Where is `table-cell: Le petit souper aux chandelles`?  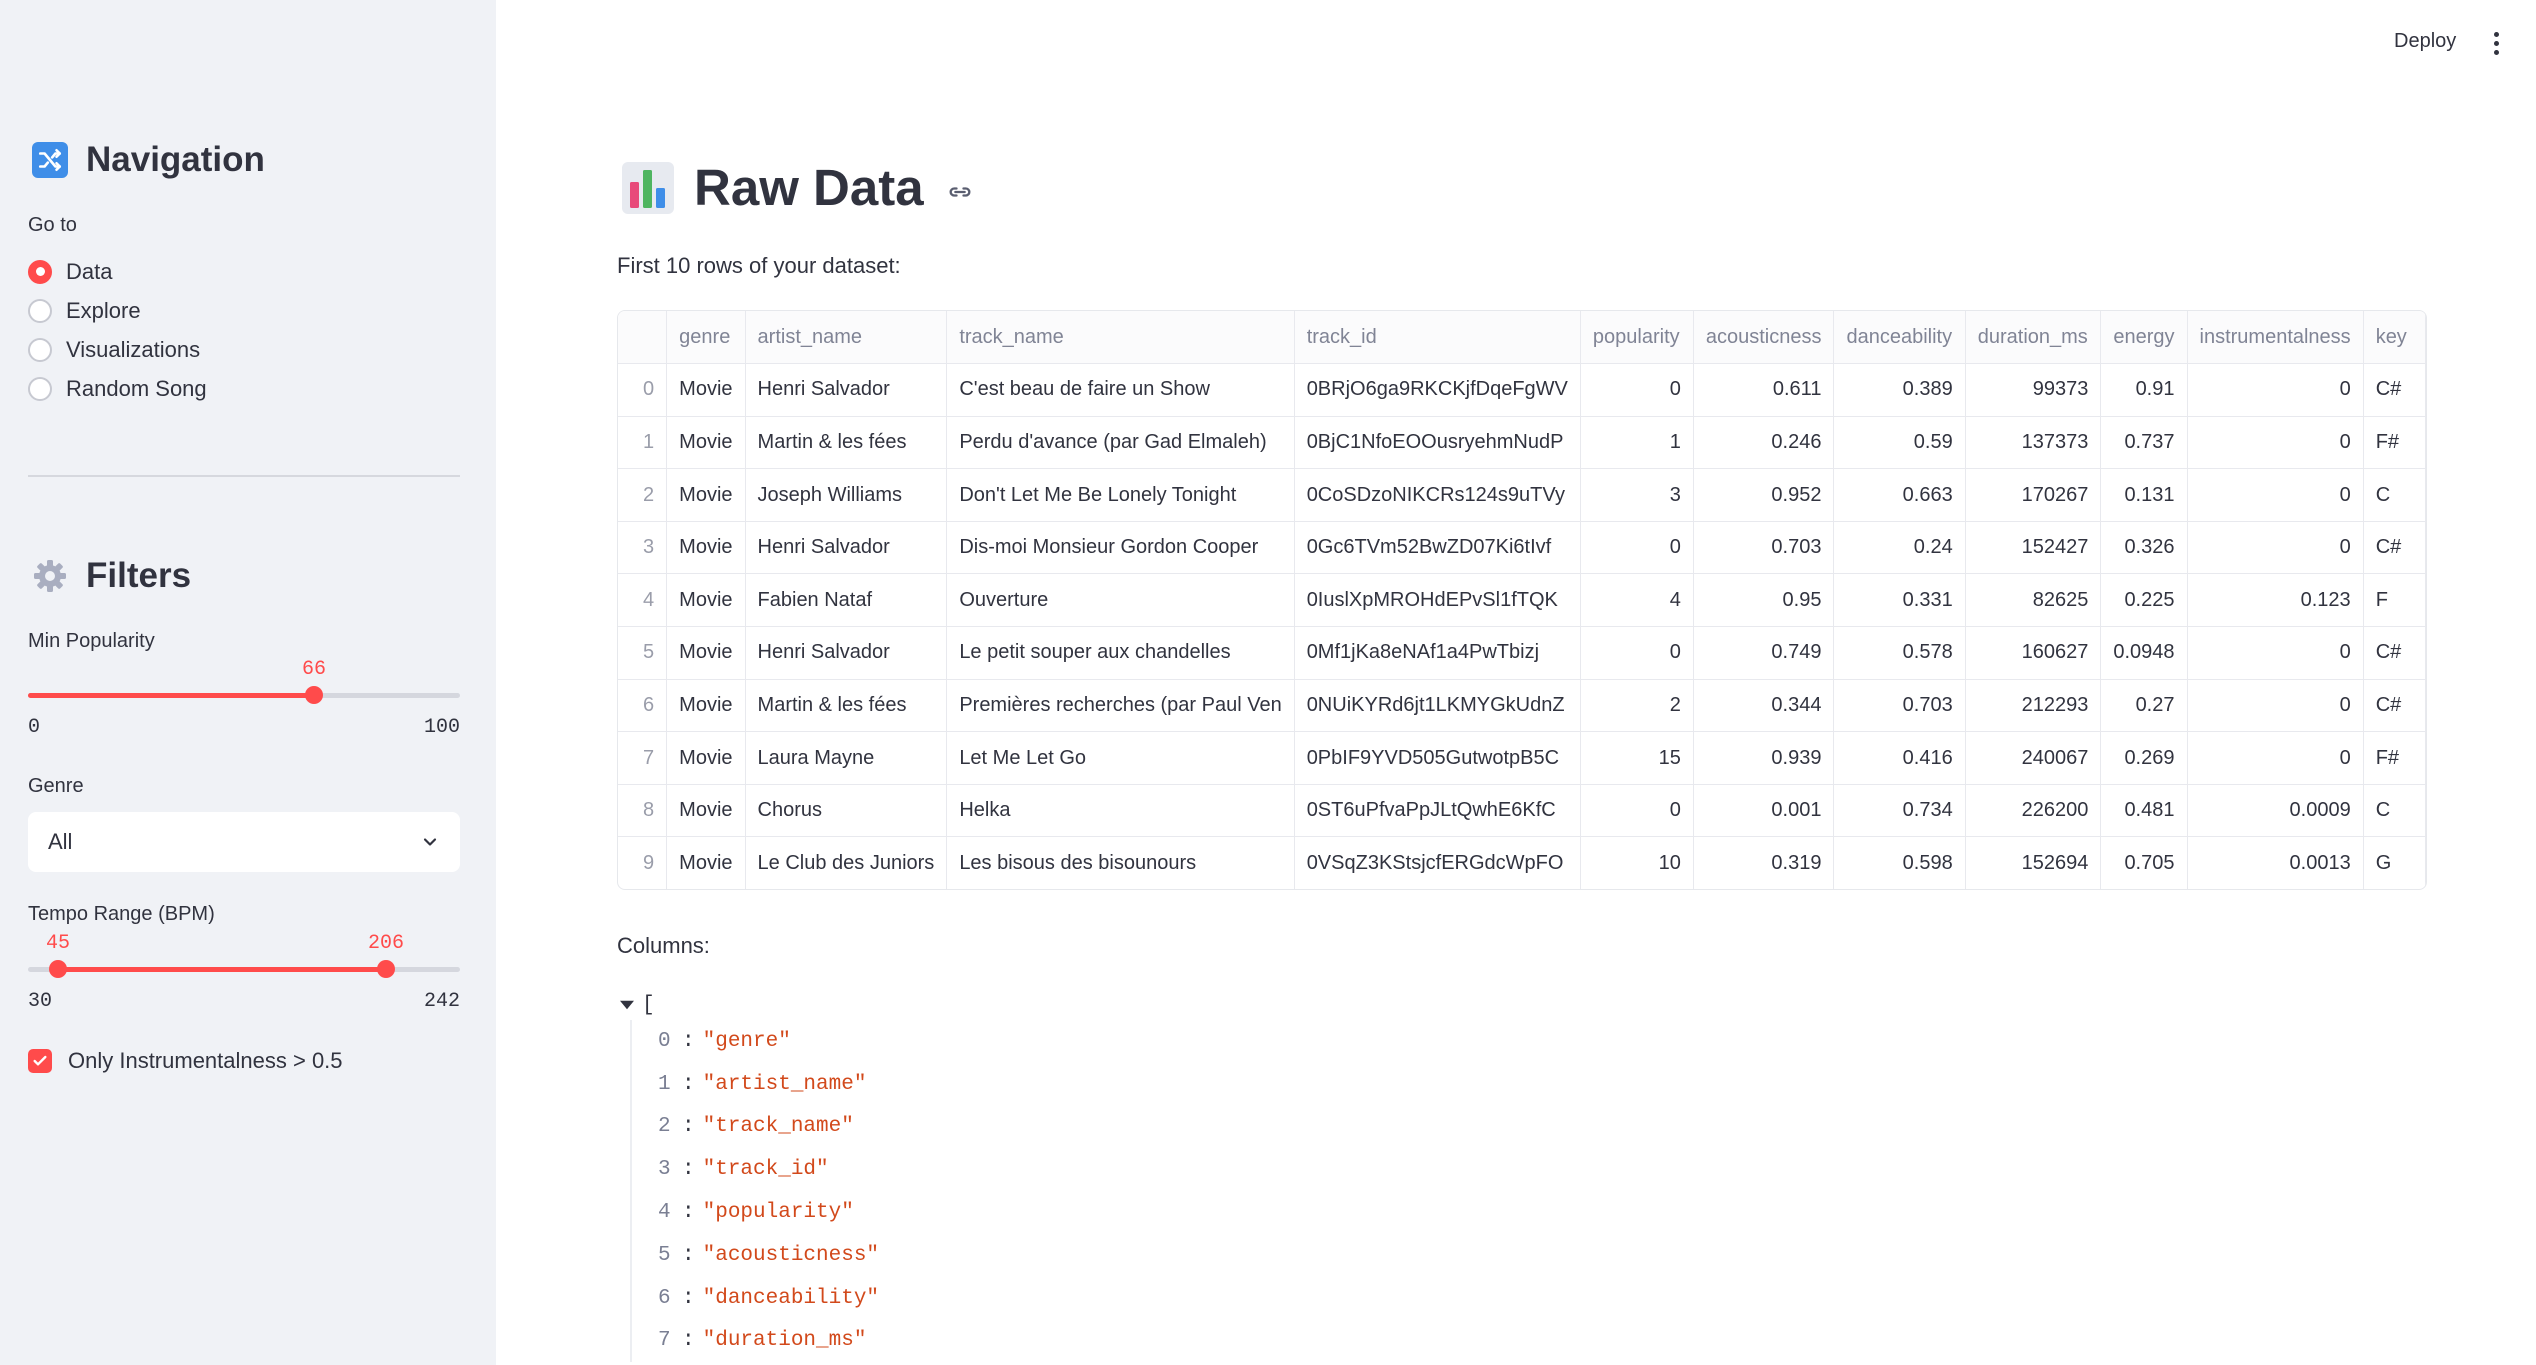 table-cell: Le petit souper aux chandelles is located at coordinates (1120, 653).